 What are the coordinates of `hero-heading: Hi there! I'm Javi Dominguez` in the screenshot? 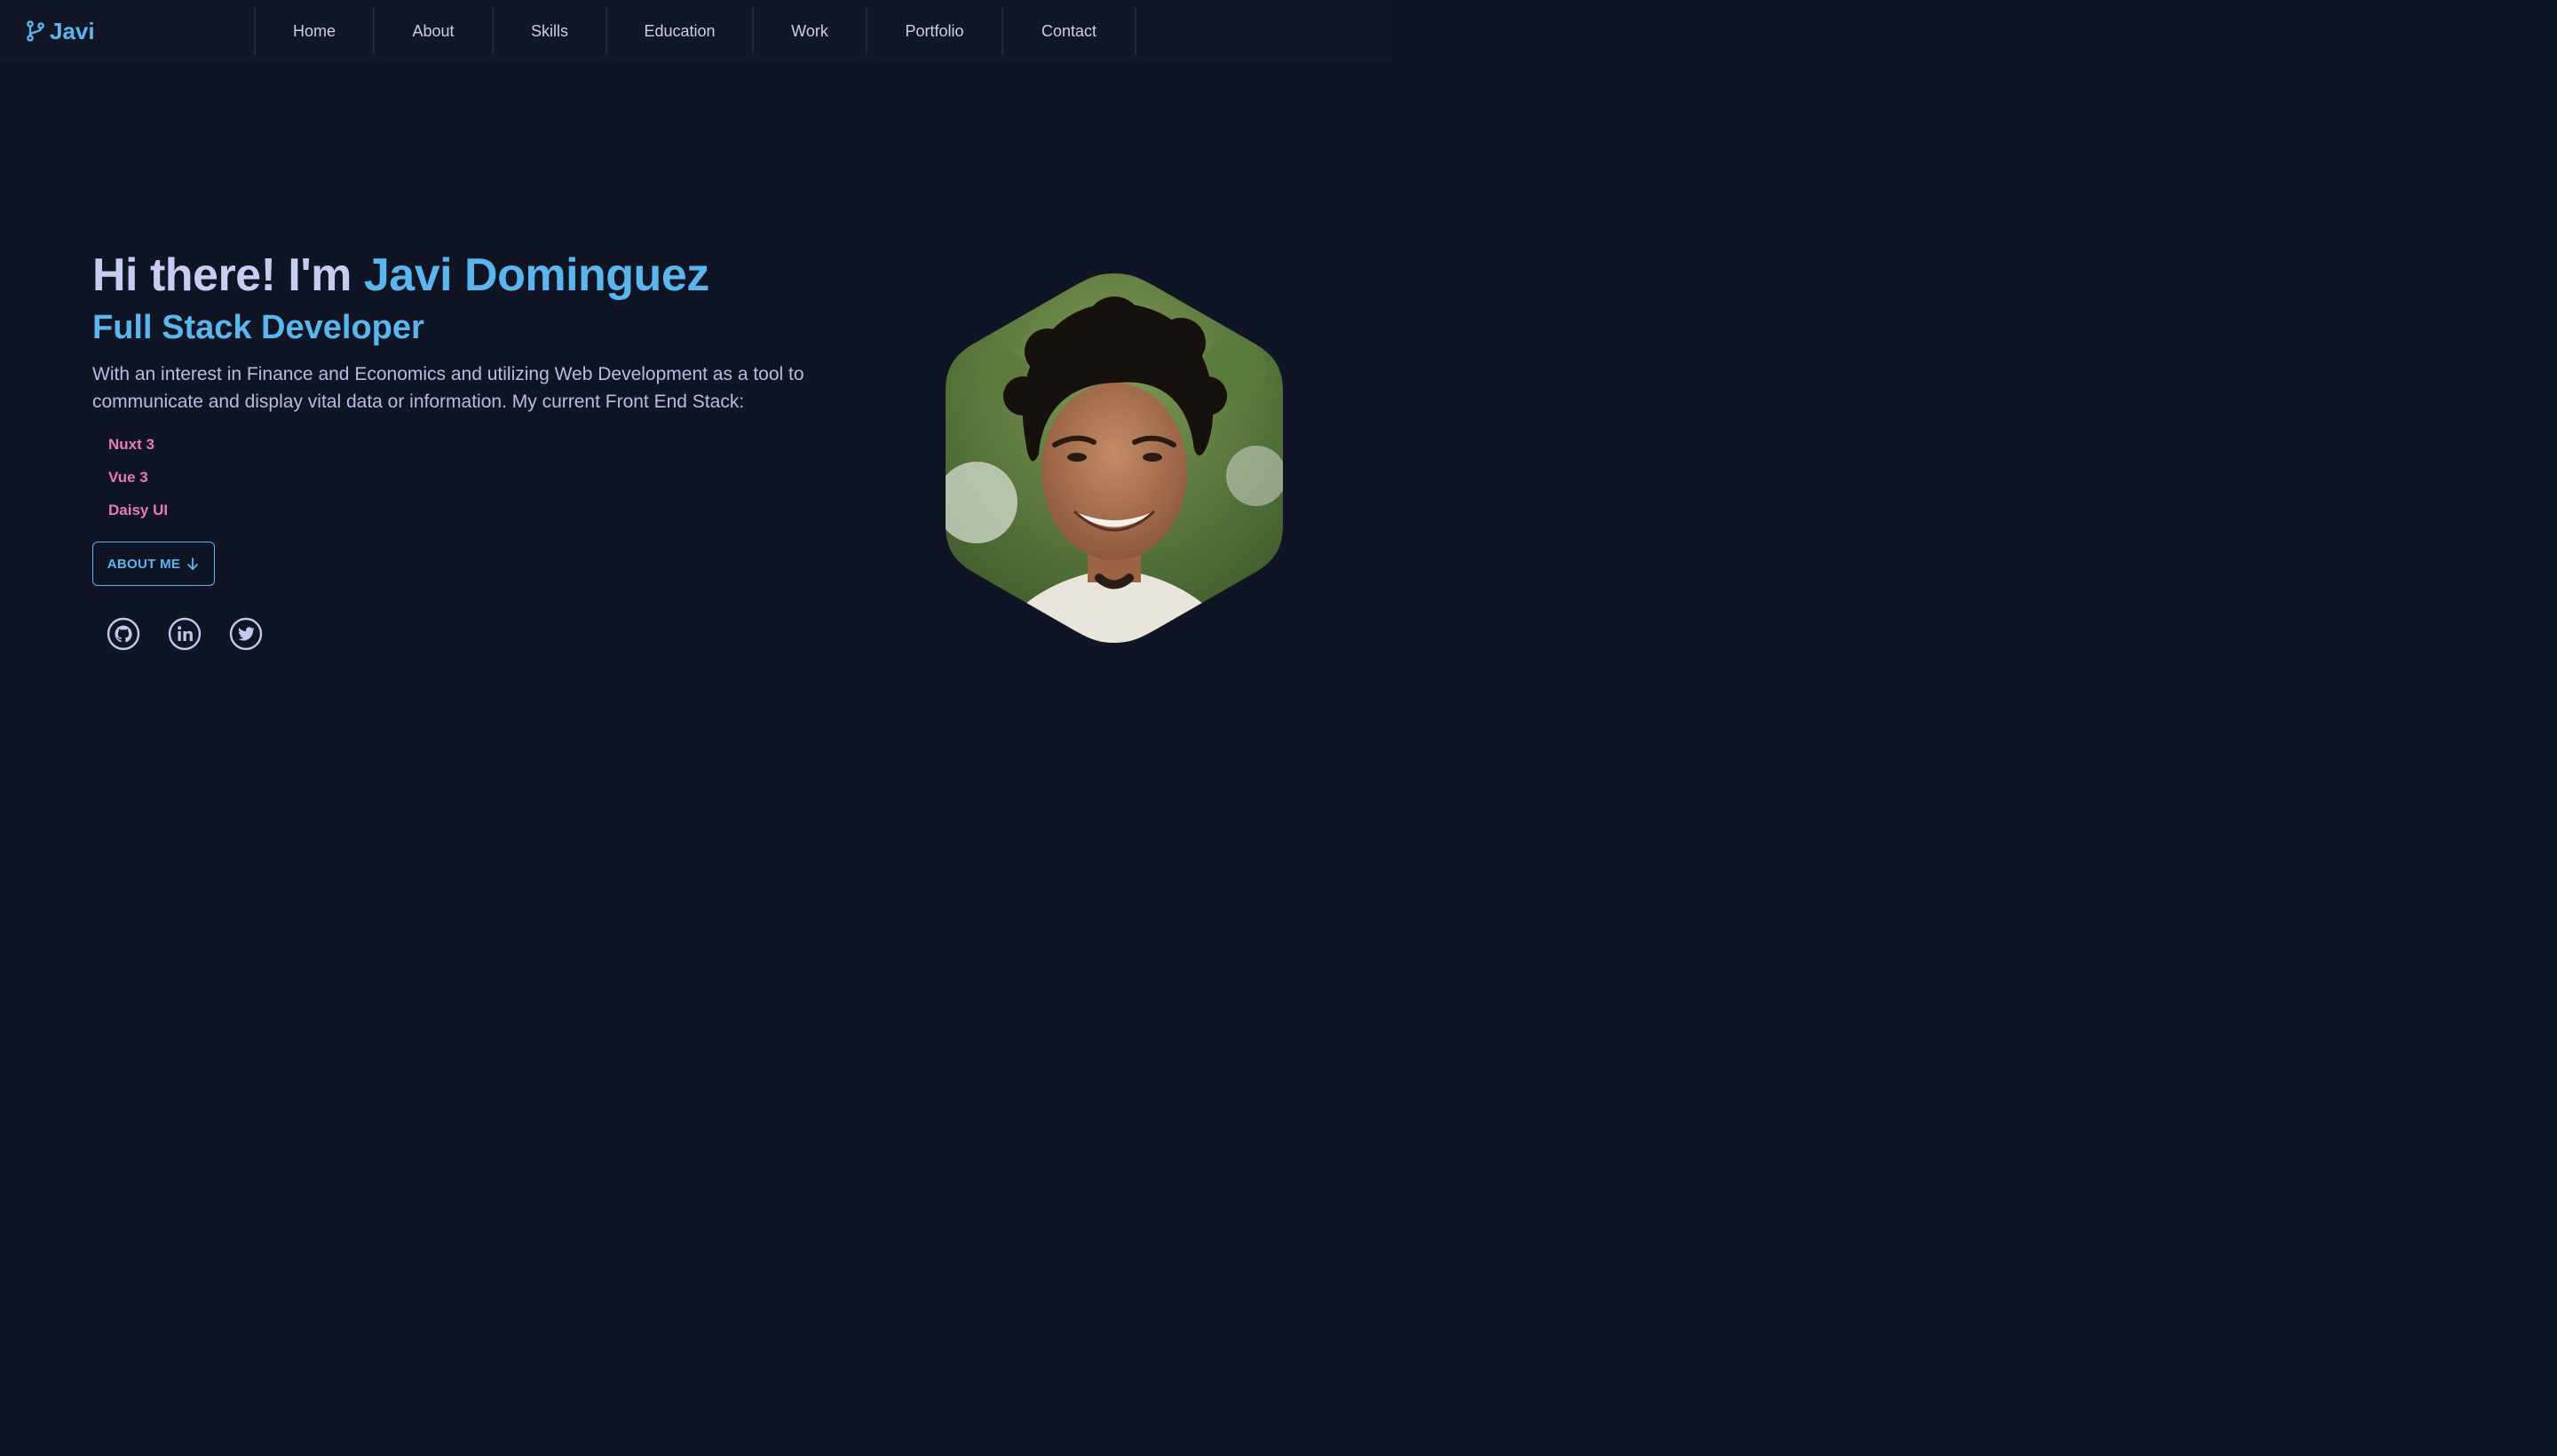 It's located at (483, 275).